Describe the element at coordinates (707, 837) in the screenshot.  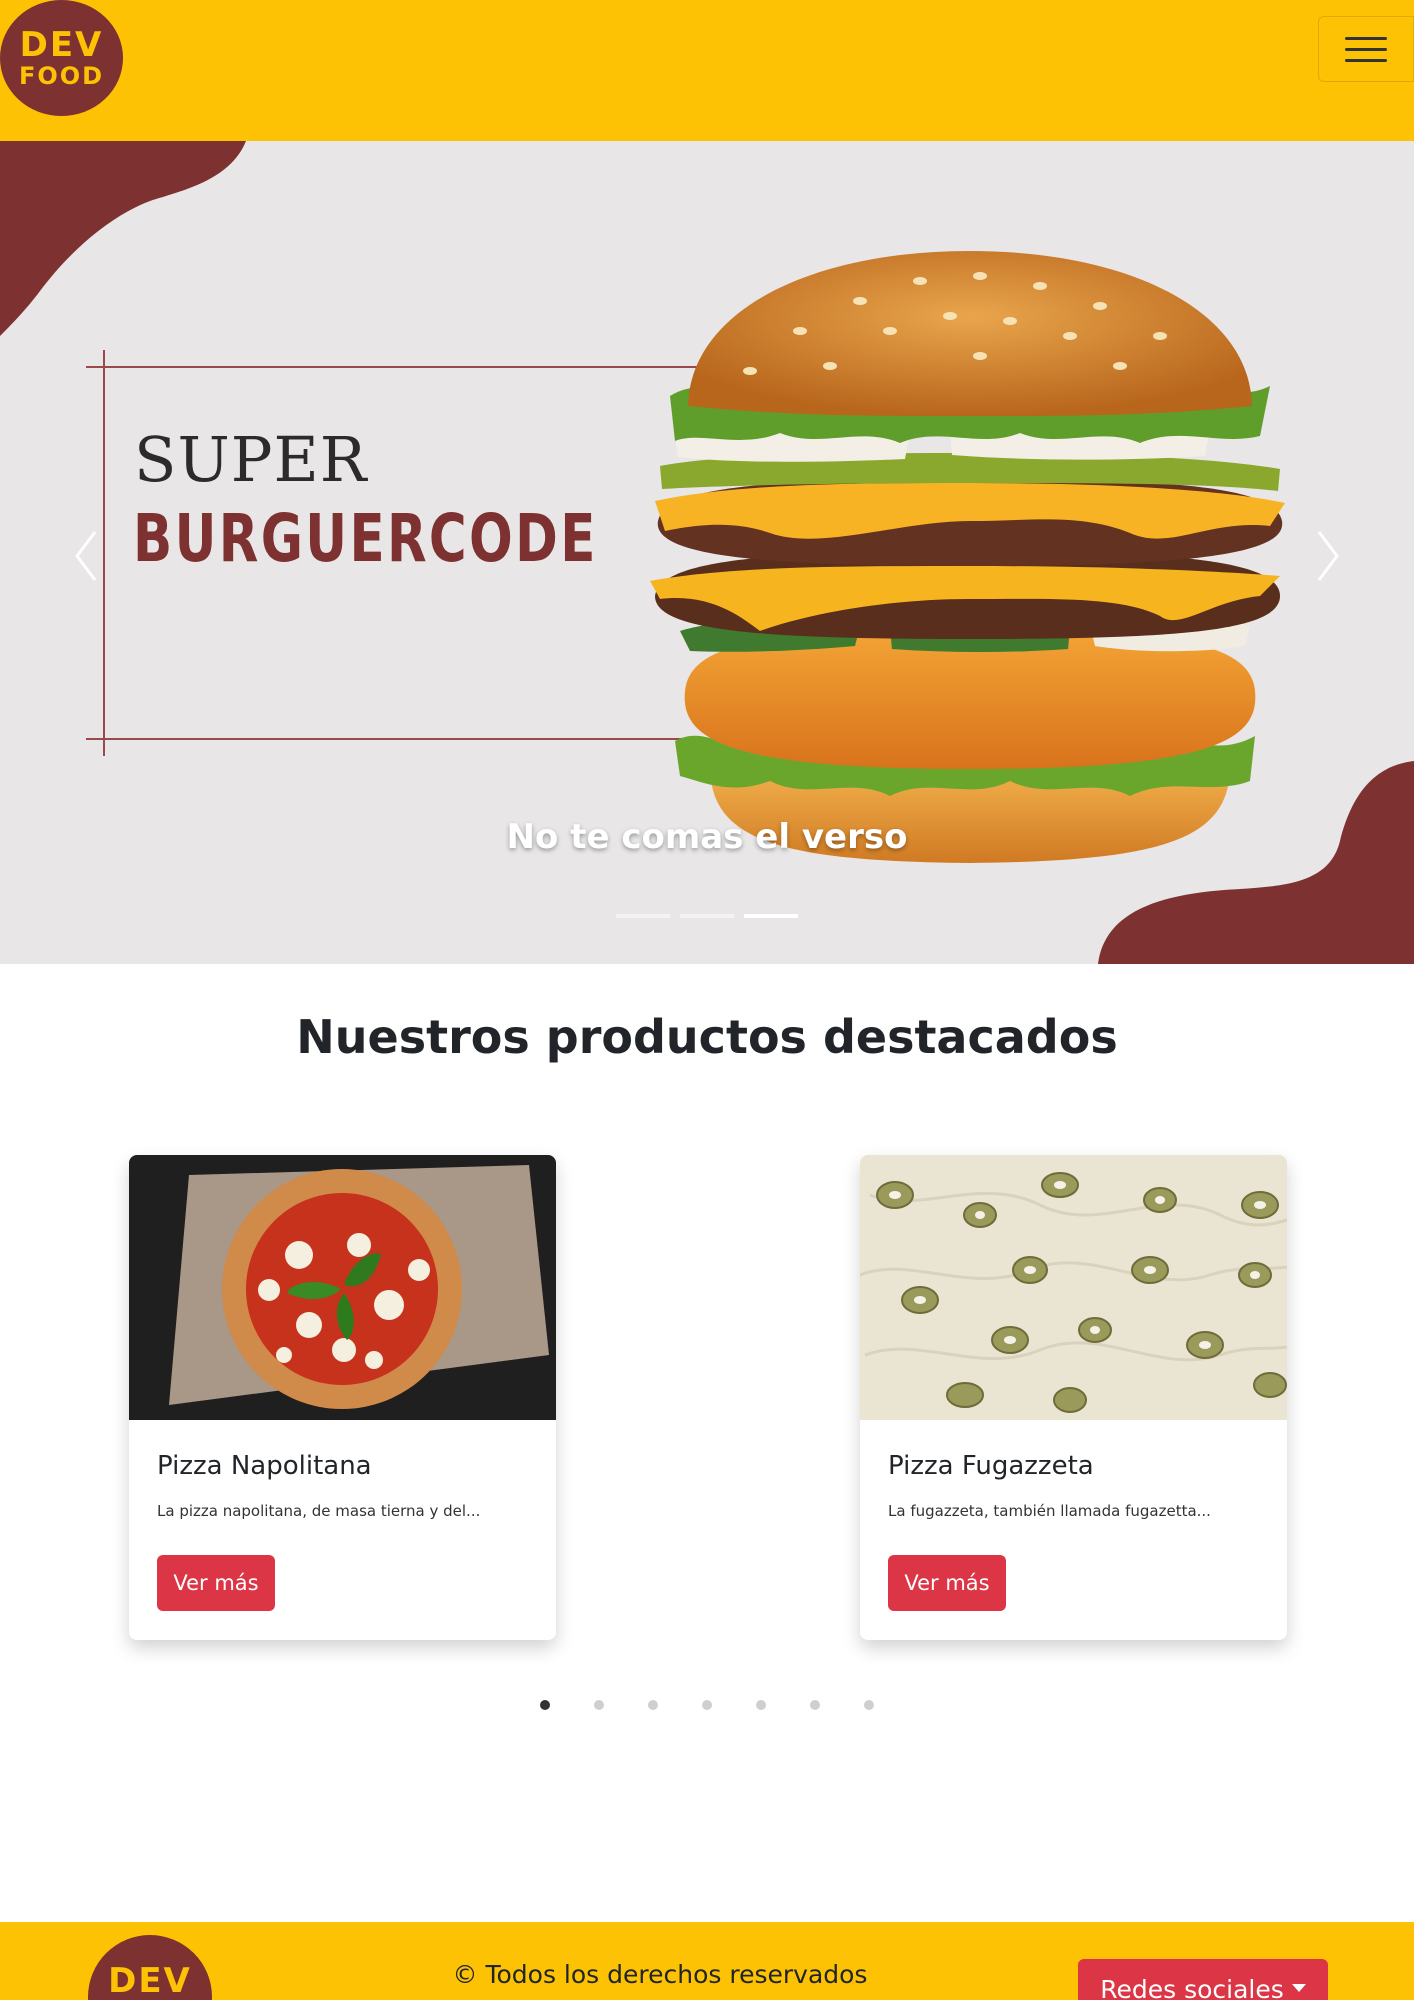
I see `hero-caption: No te comas el verso` at that location.